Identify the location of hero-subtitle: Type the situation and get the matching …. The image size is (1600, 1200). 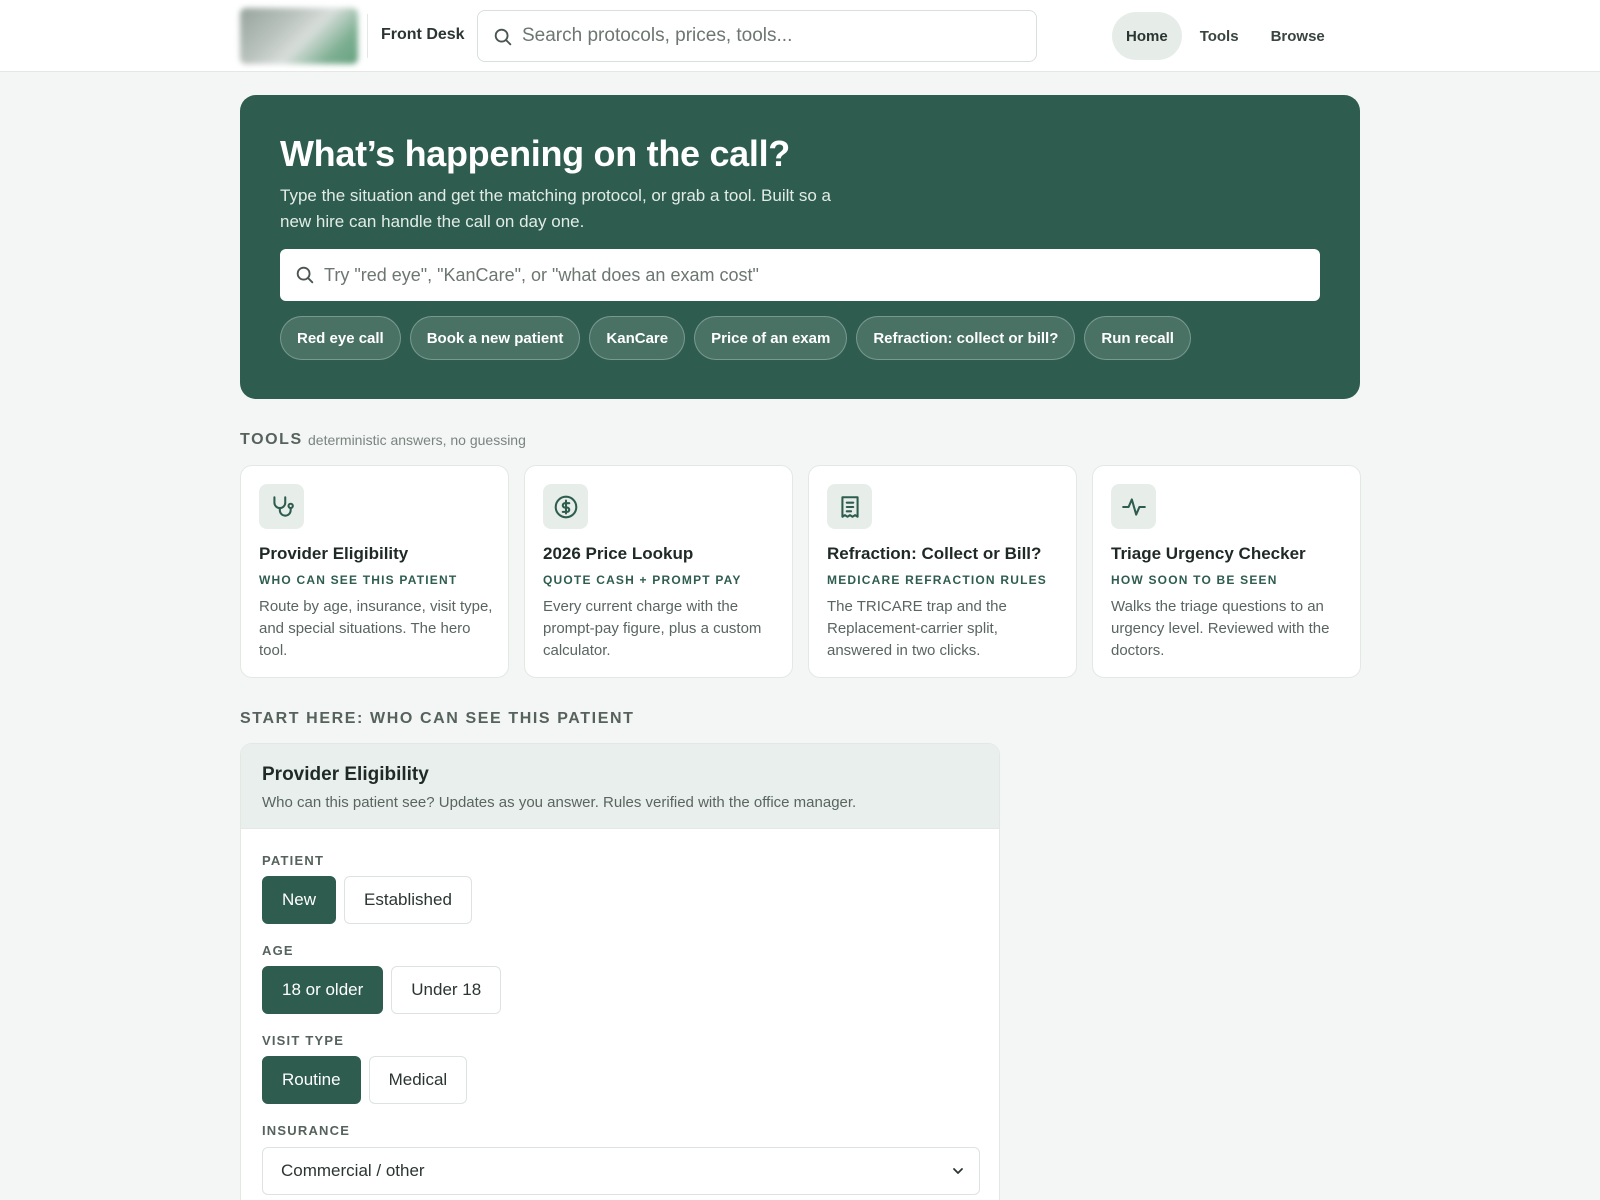
(555, 208).